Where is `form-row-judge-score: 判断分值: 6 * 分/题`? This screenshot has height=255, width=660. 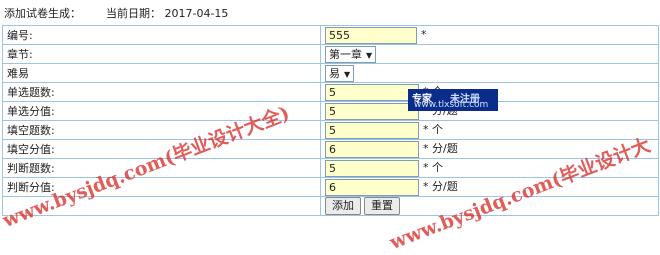
form-row-judge-score: 判断分值: 6 * 分/题 is located at coordinates (330, 187).